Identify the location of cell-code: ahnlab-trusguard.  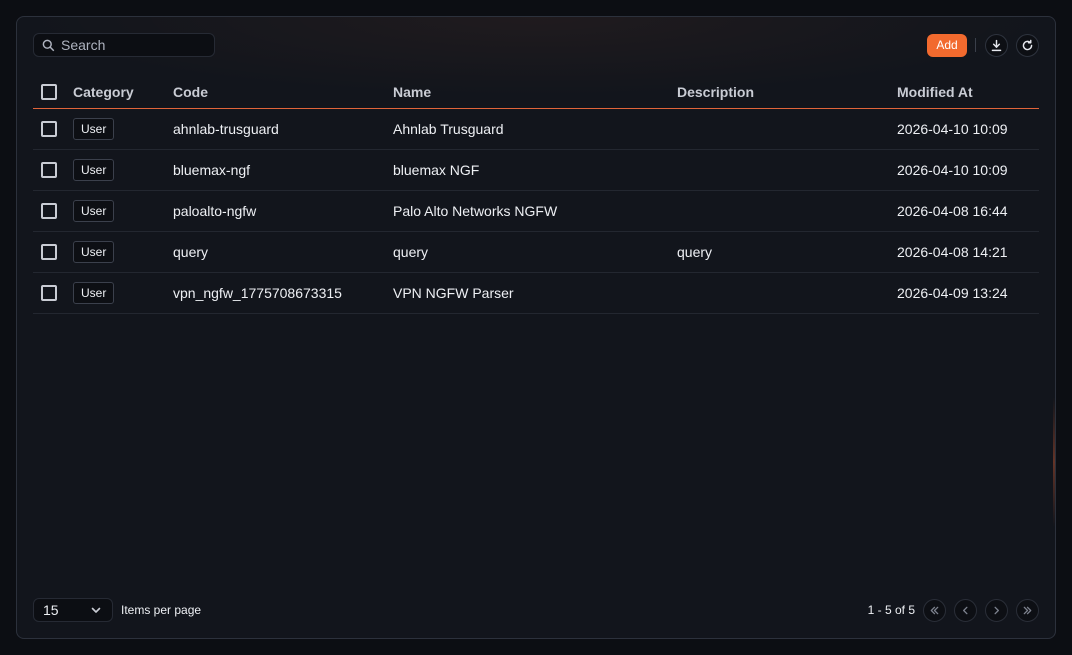
(226, 129).